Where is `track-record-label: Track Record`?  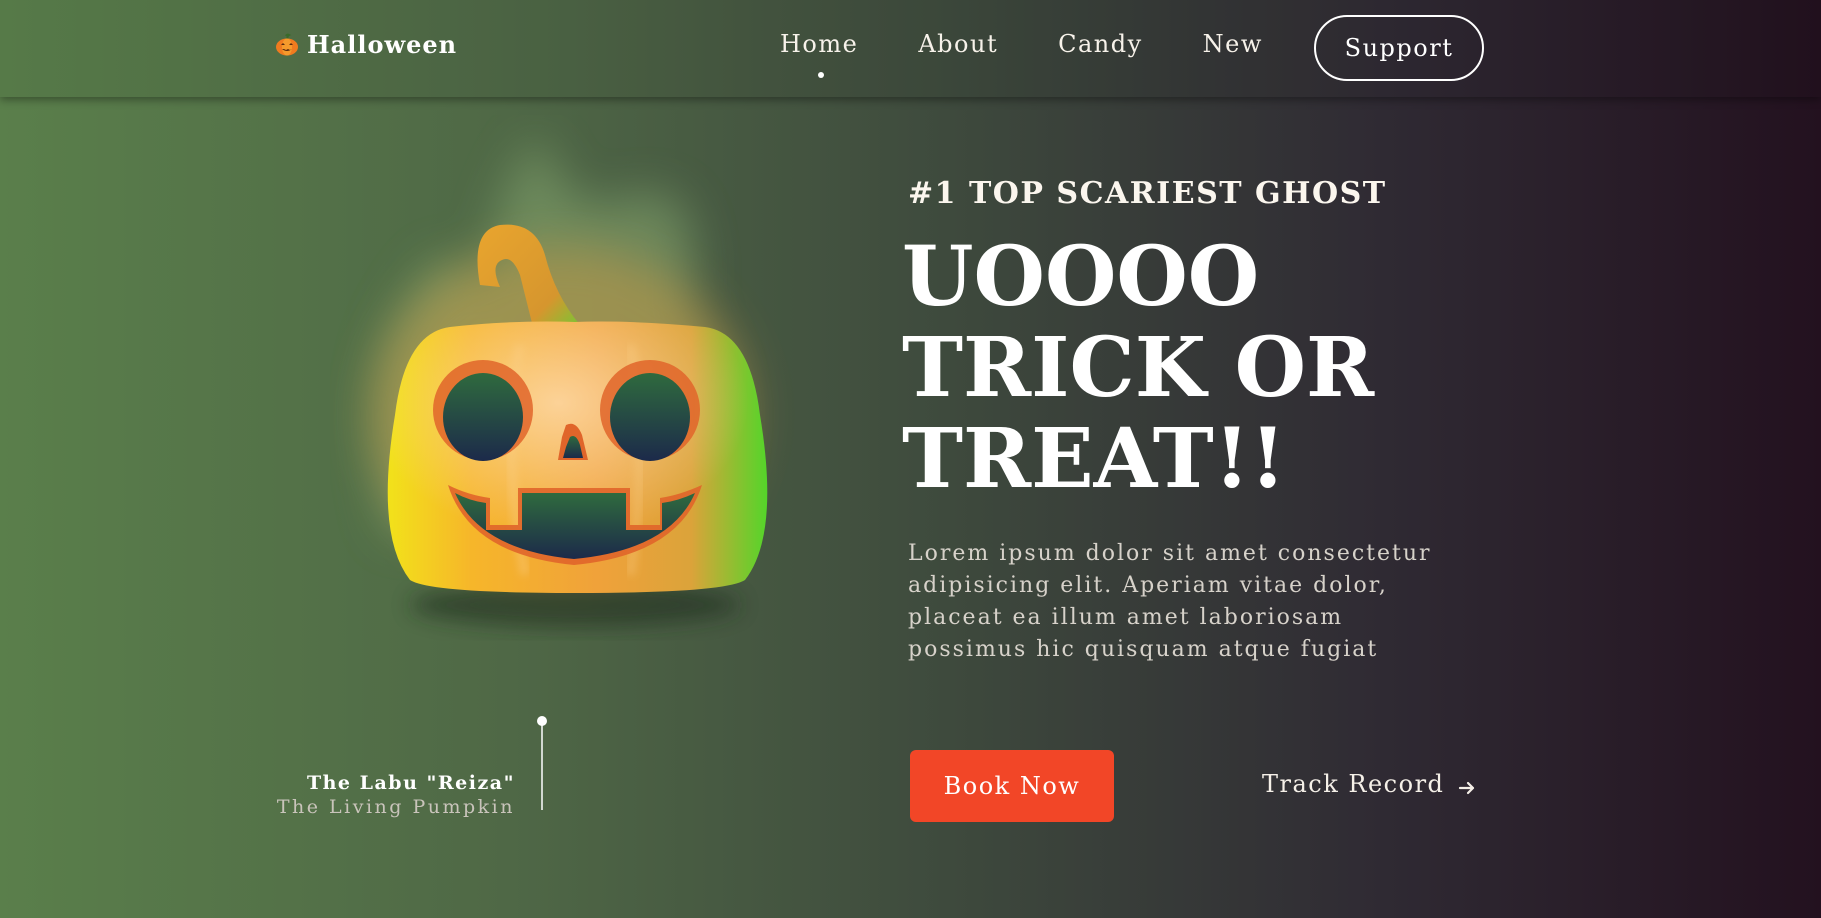
track-record-label: Track Record is located at coordinates (1353, 784).